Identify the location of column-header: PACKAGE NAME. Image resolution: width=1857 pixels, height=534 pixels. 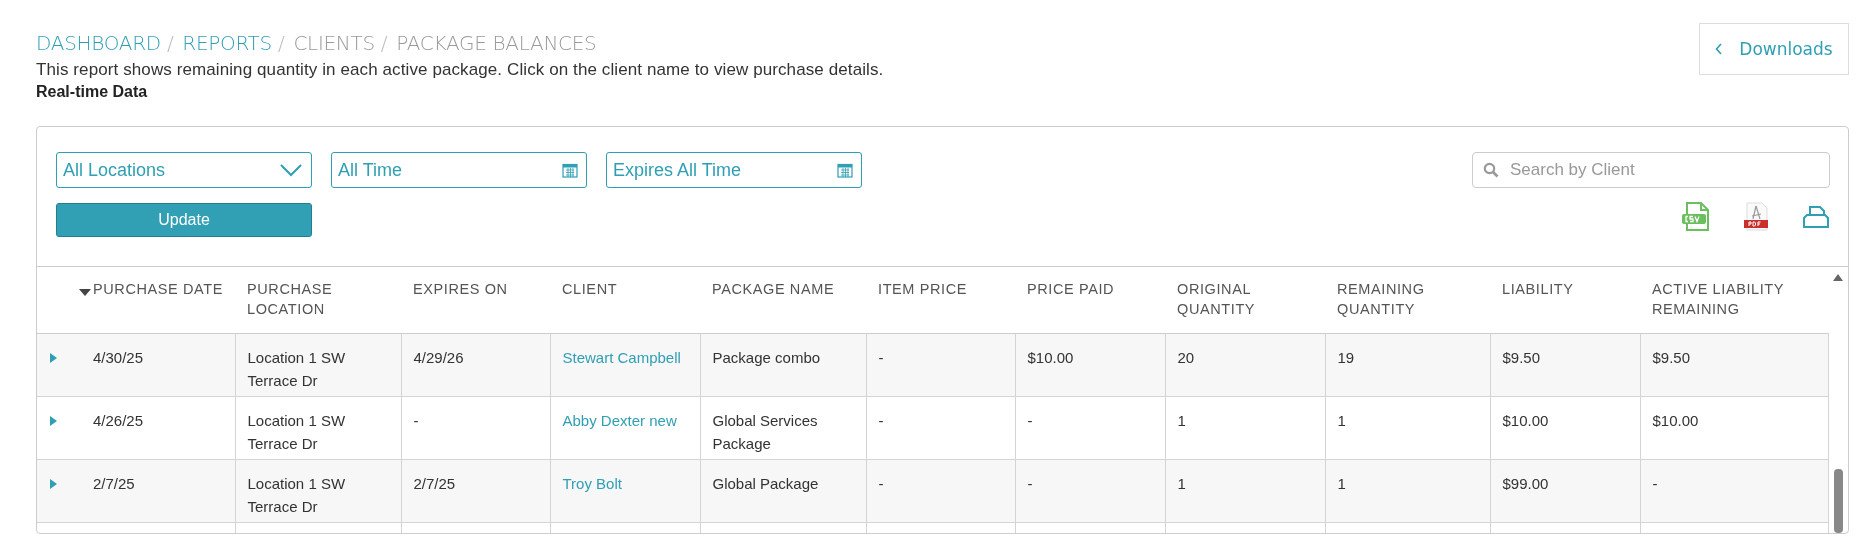
(783, 300).